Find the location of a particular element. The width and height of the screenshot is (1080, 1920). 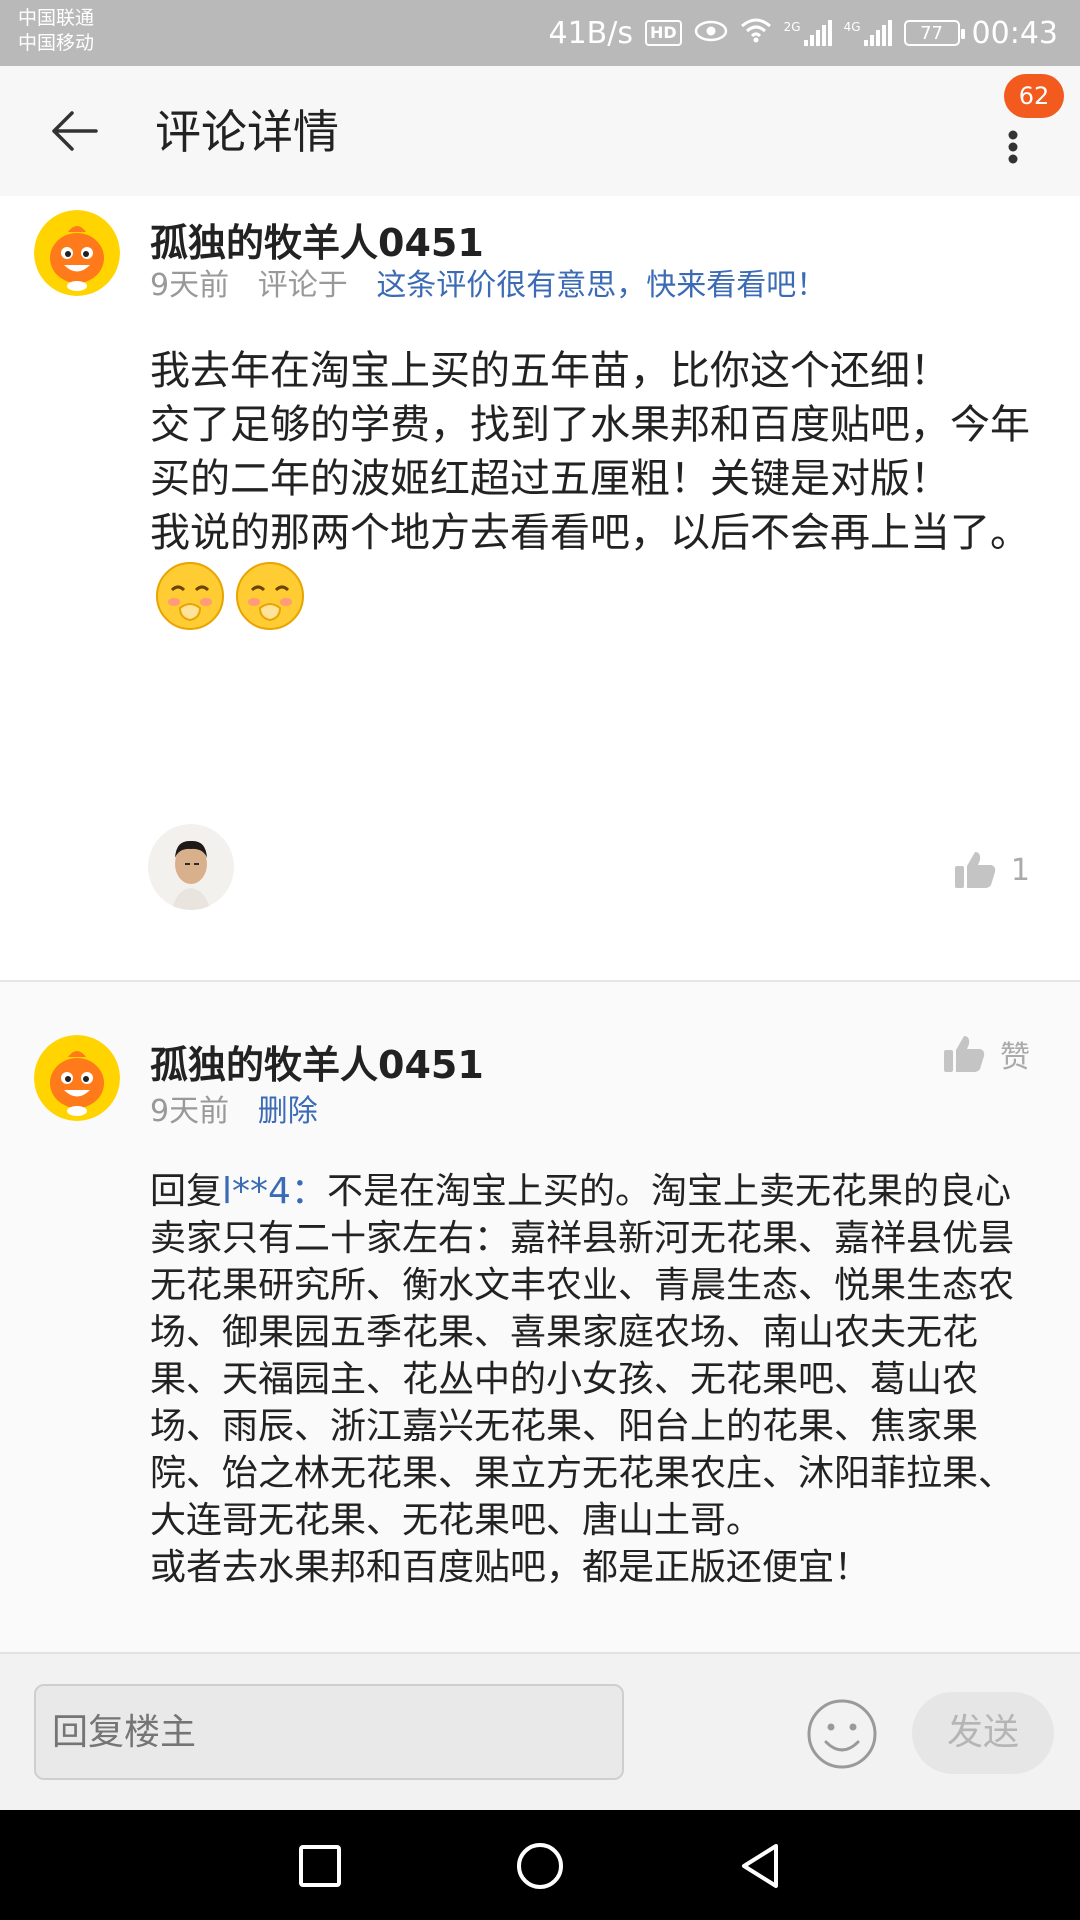

smiley-icon is located at coordinates (842, 1734).